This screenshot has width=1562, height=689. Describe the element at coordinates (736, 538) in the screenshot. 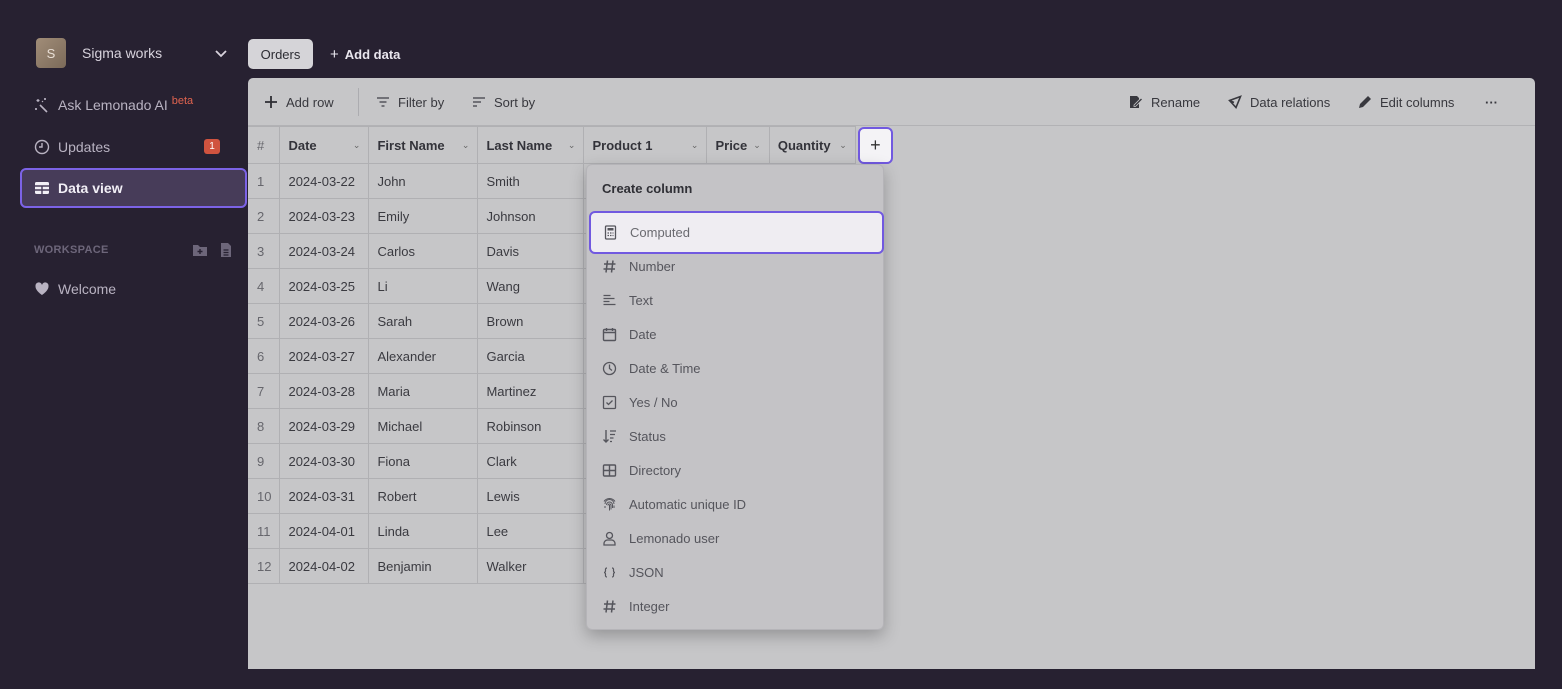

I see `menu-item-lemonado-user: Lemonado user` at that location.